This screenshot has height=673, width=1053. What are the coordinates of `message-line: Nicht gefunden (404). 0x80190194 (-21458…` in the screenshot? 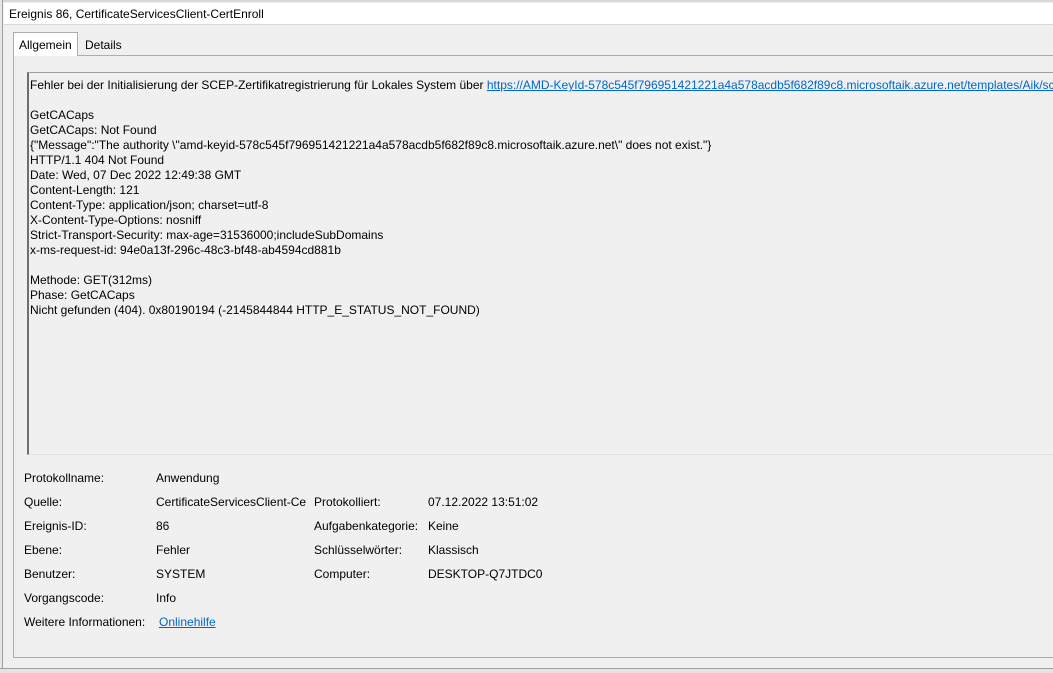 It's located at (255, 310).